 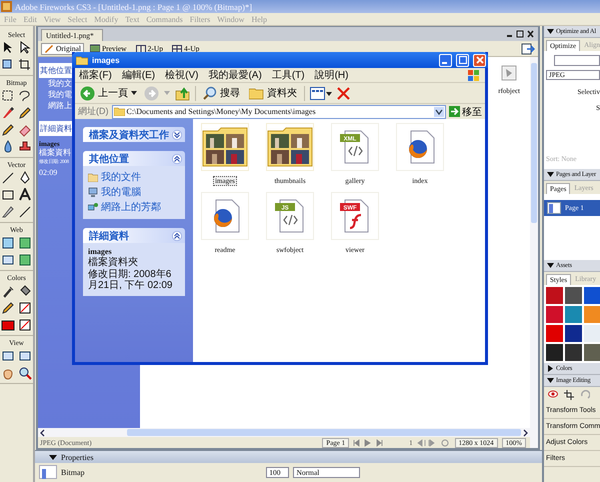 What do you see at coordinates (25, 130) in the screenshot?
I see `eraser-icon` at bounding box center [25, 130].